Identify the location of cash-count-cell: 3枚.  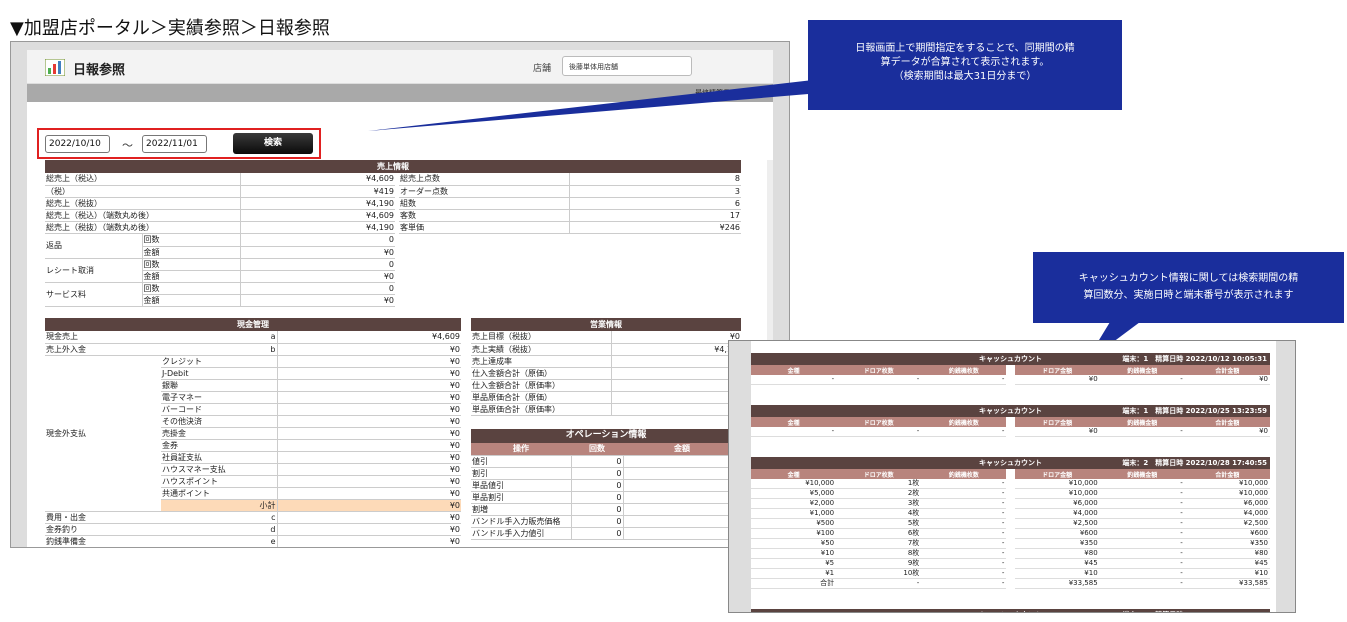
(879, 503).